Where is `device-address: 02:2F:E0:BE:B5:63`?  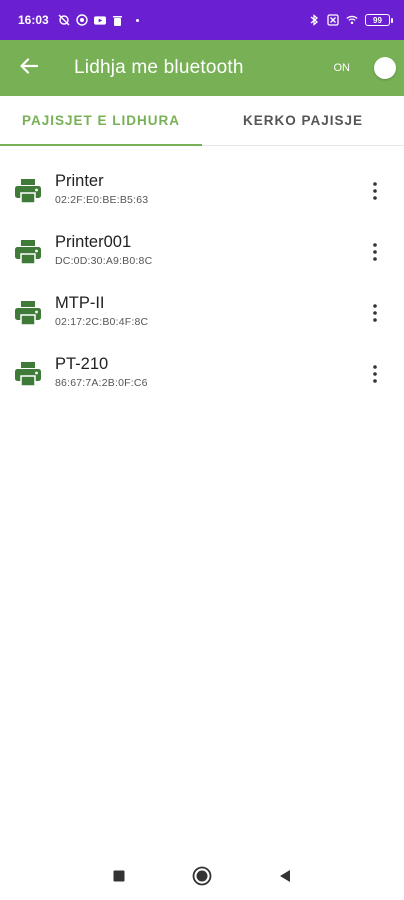
device-address: 02:2F:E0:BE:B5:63 is located at coordinates (102, 200).